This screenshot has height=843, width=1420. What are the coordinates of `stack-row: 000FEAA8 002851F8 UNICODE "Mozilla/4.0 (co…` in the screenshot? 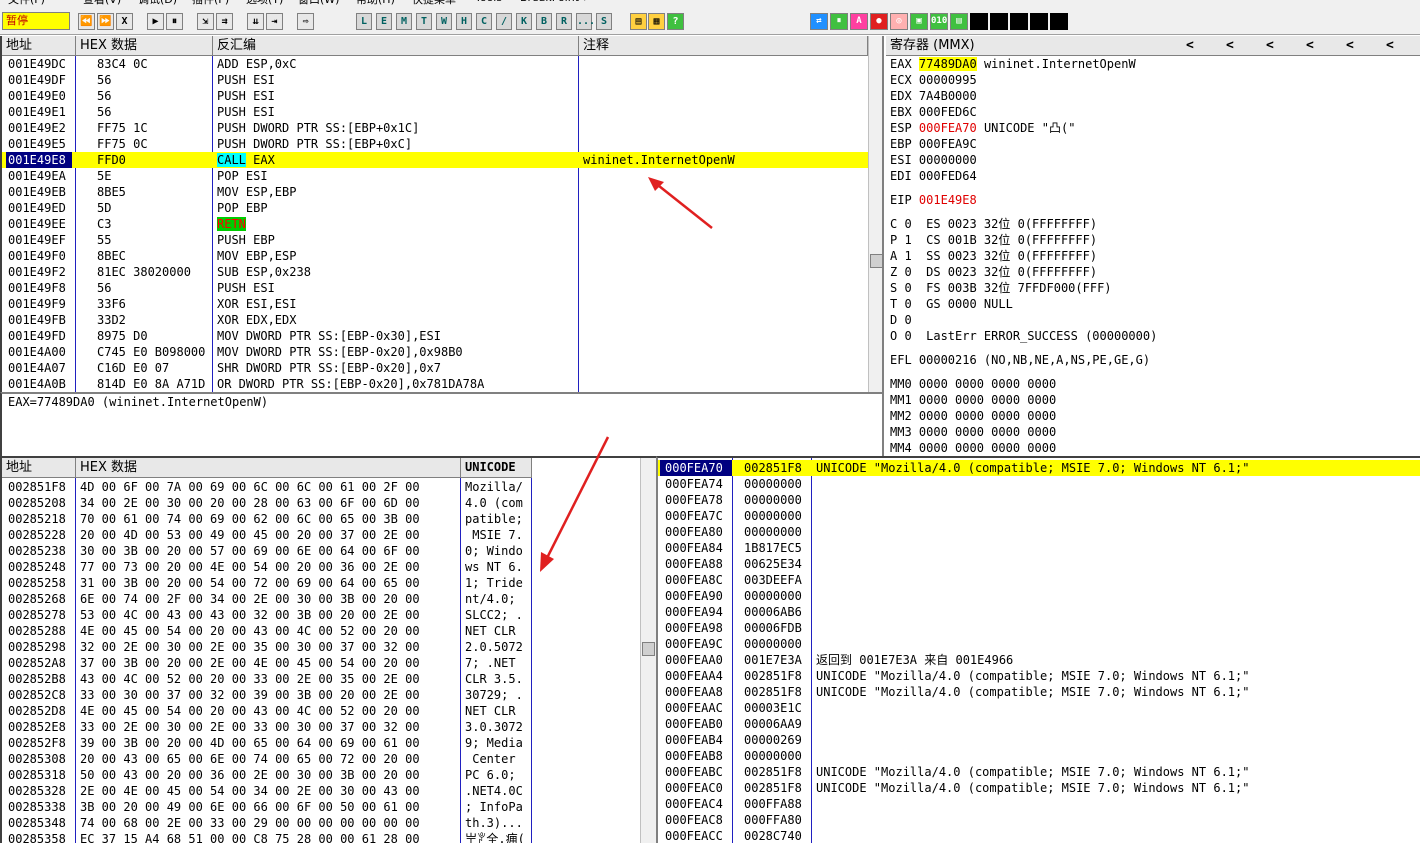 It's located at (1039, 692).